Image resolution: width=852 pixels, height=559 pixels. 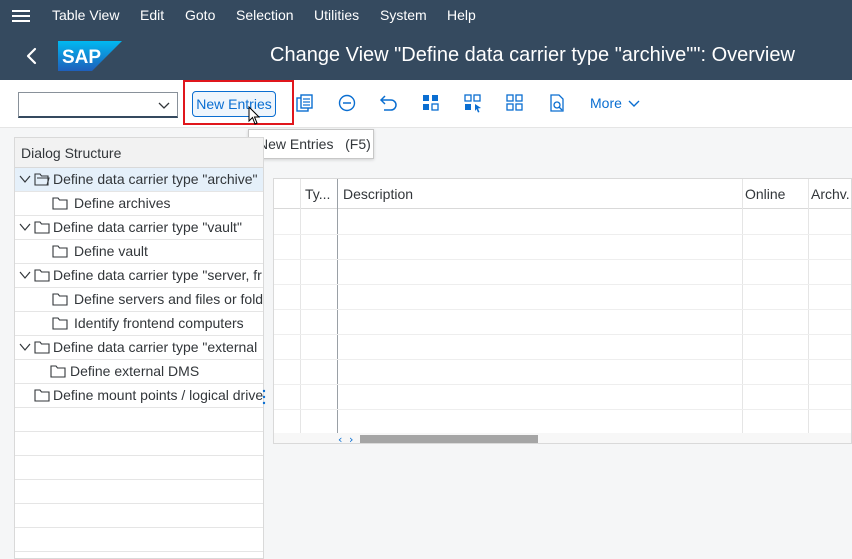 I want to click on tooltip: New Entries (F5), so click(x=311, y=144).